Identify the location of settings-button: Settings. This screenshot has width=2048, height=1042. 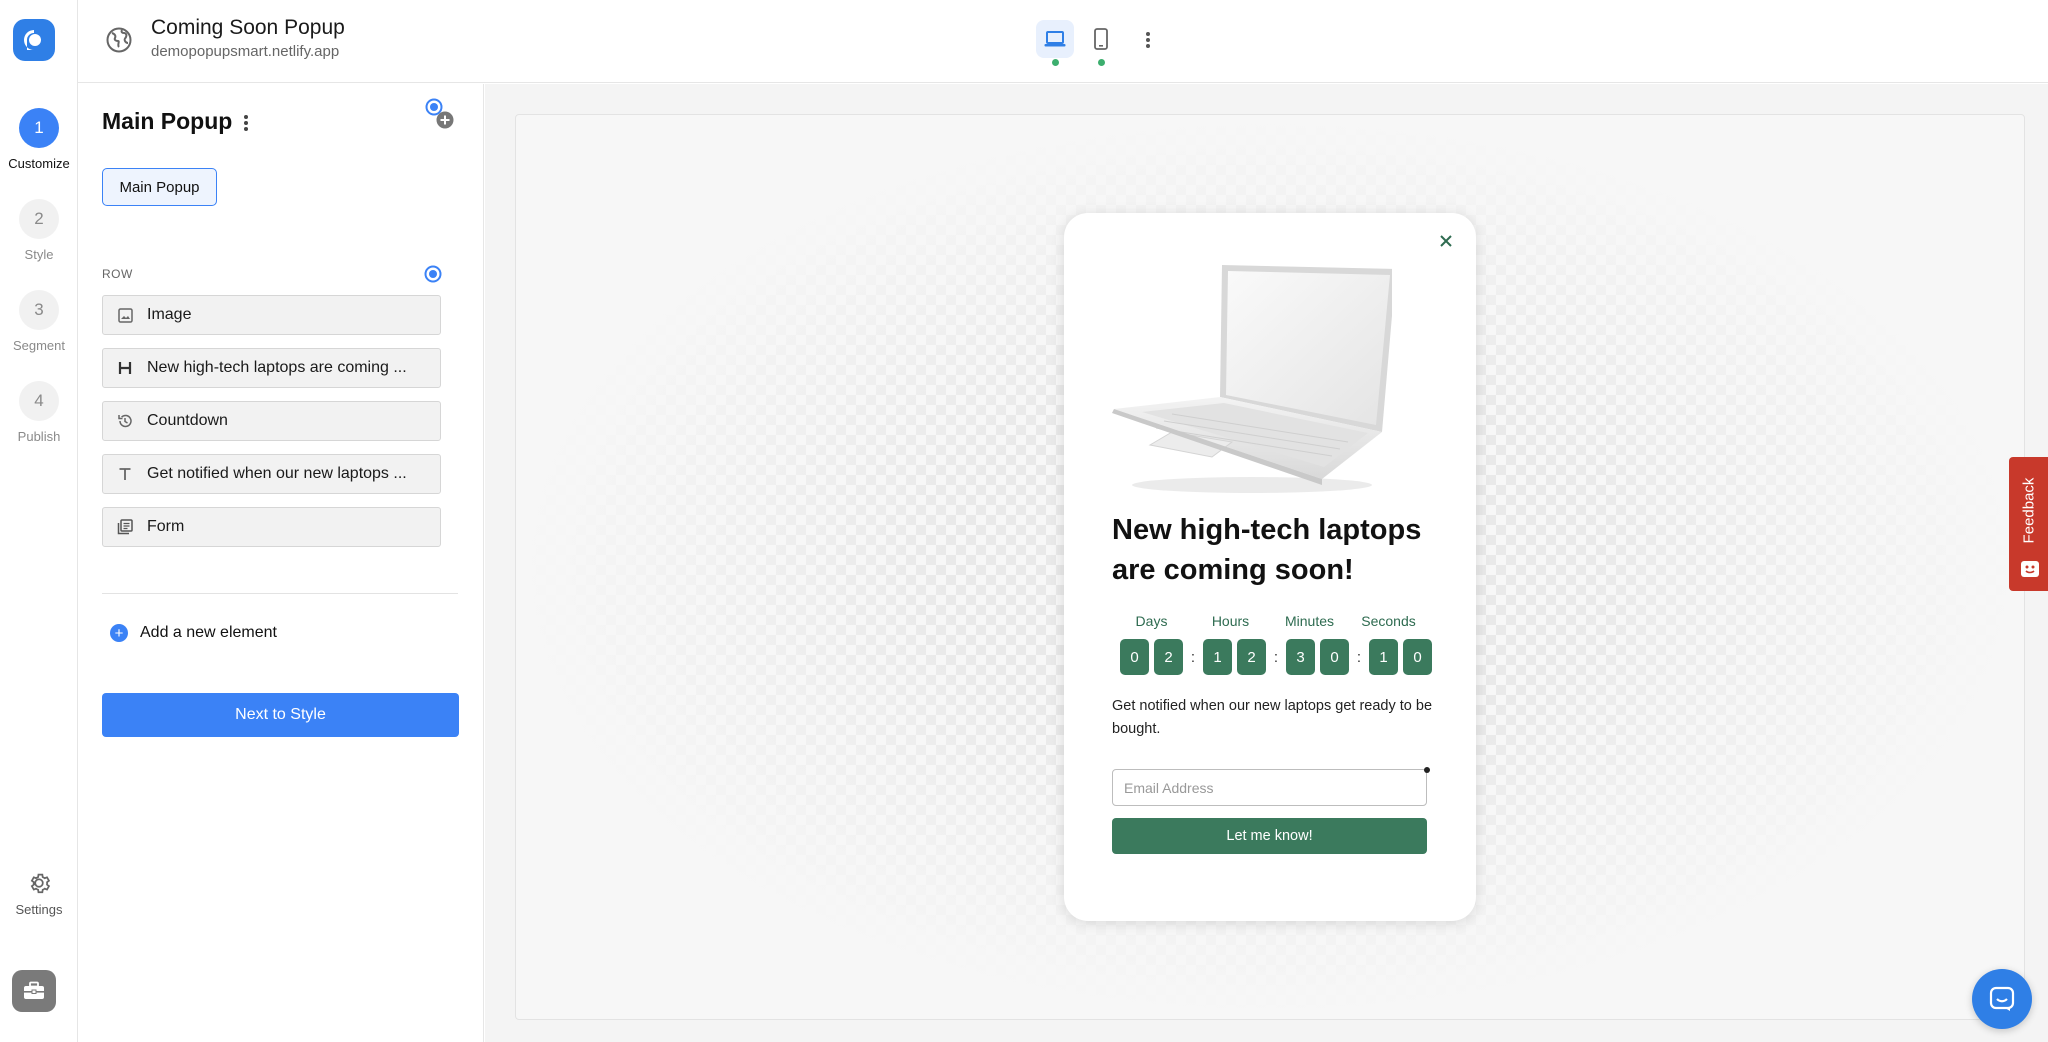
(39, 893).